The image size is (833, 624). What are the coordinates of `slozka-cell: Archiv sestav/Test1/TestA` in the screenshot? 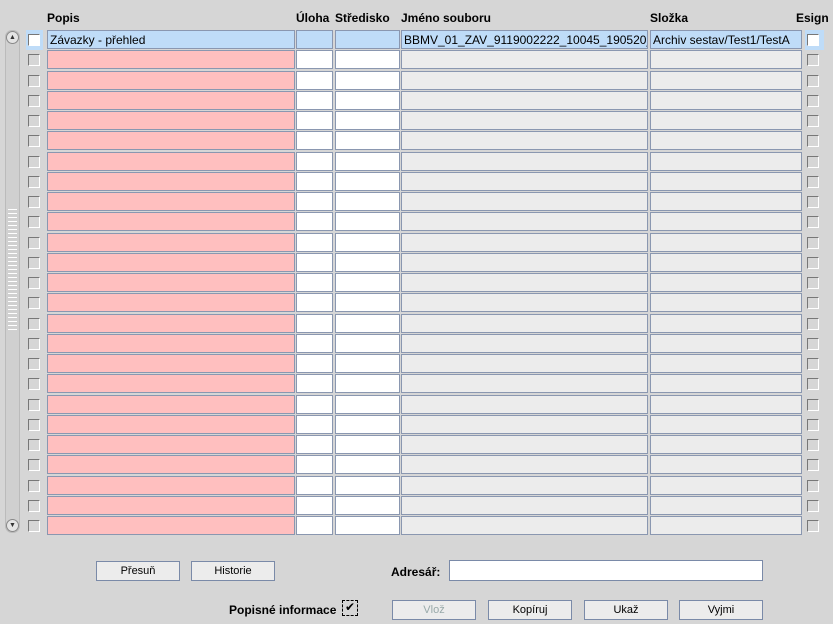 It's located at (726, 39).